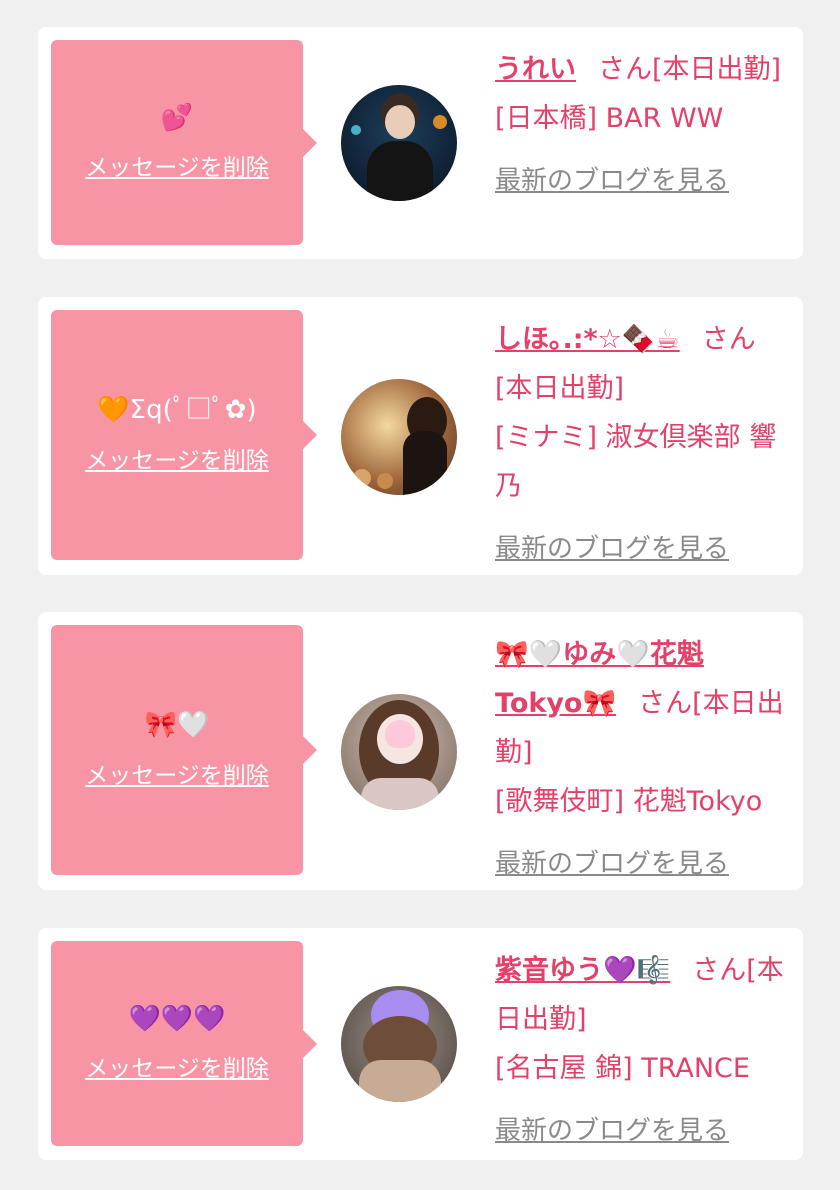 This screenshot has width=840, height=1190. Describe the element at coordinates (177, 410) in the screenshot. I see `message-text: 🧡Σq(ﾟ□ﾟ✿)` at that location.